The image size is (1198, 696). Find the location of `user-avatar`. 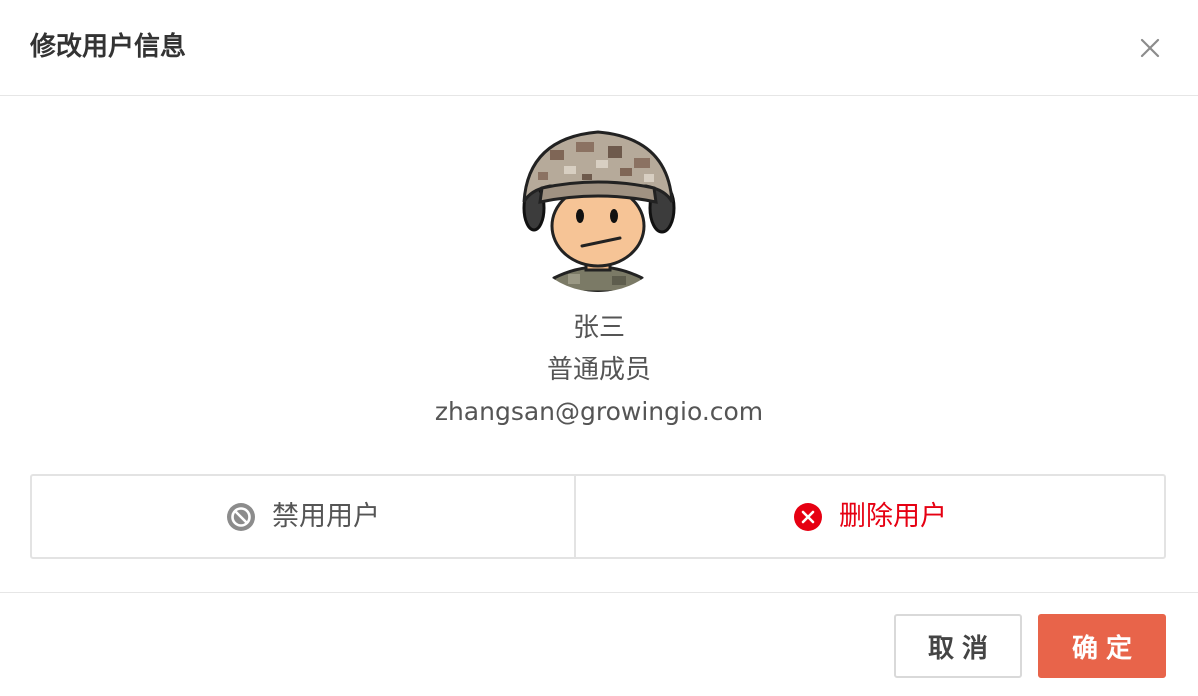

user-avatar is located at coordinates (598, 210).